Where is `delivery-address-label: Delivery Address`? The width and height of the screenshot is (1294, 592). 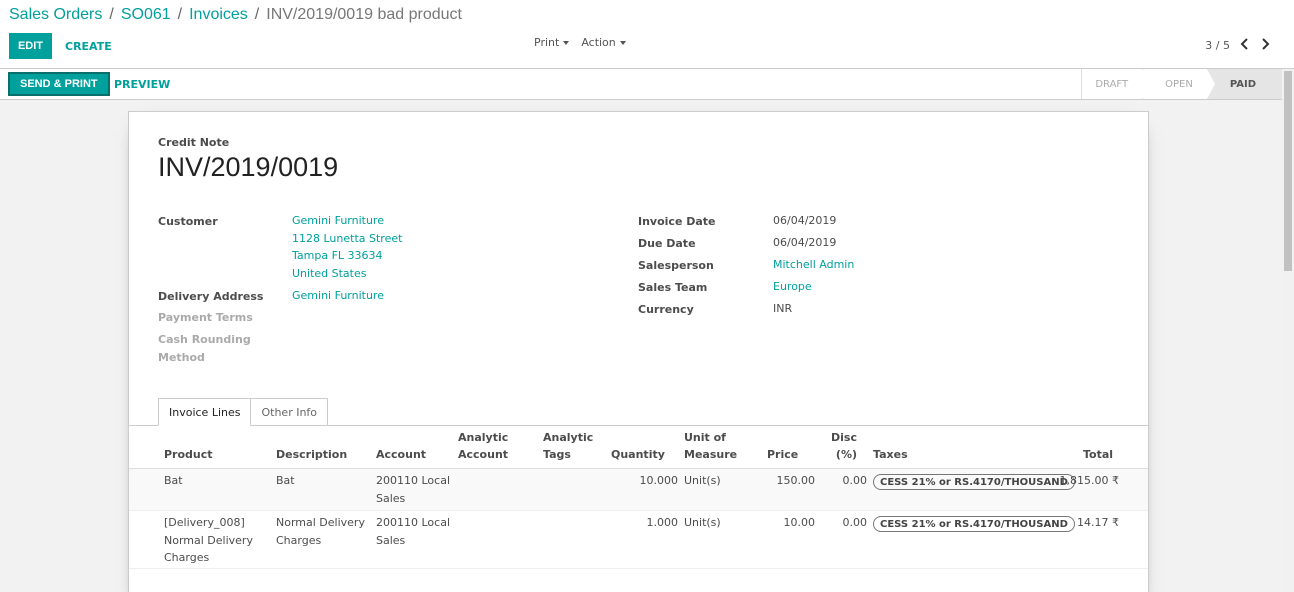 delivery-address-label: Delivery Address is located at coordinates (211, 296).